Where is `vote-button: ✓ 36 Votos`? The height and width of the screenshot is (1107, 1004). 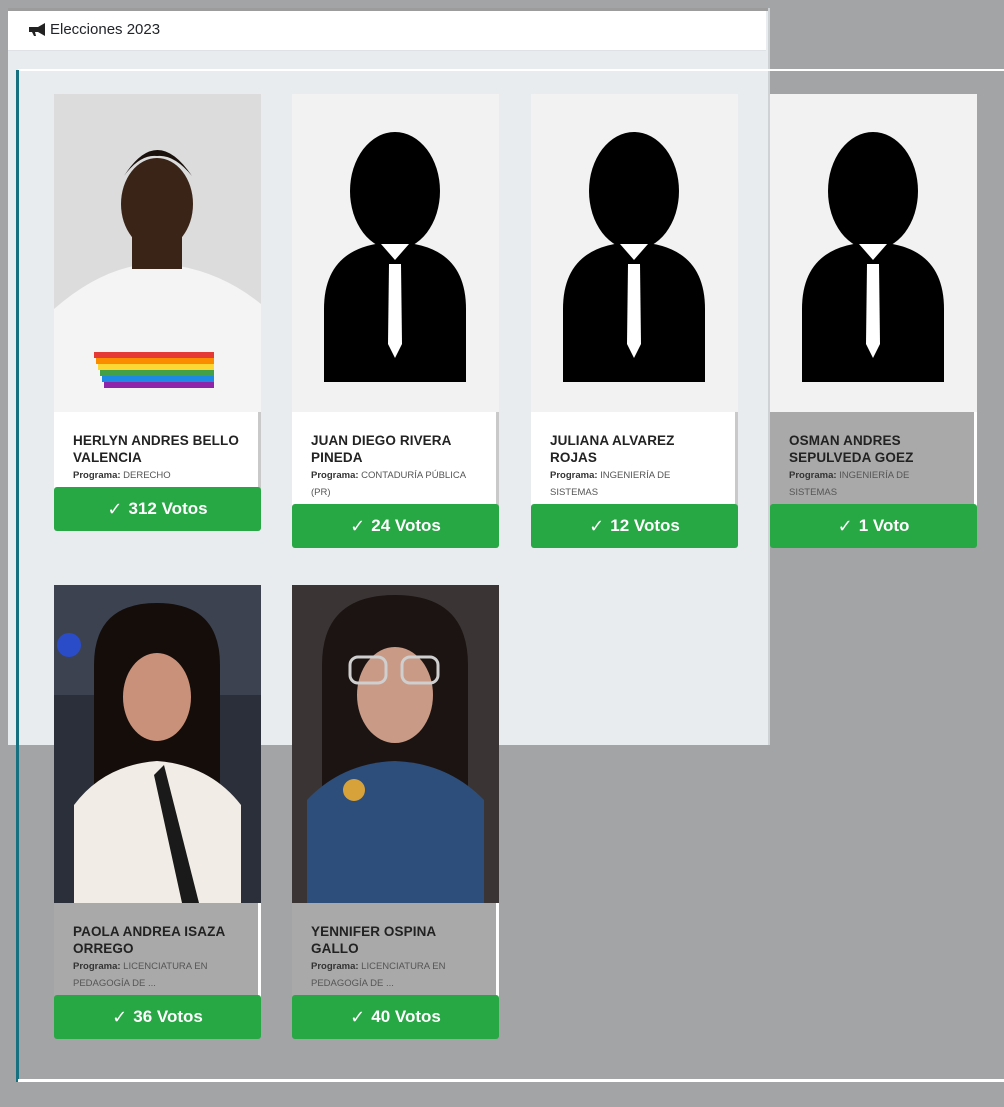
vote-button: ✓ 36 Votos is located at coordinates (157, 1017).